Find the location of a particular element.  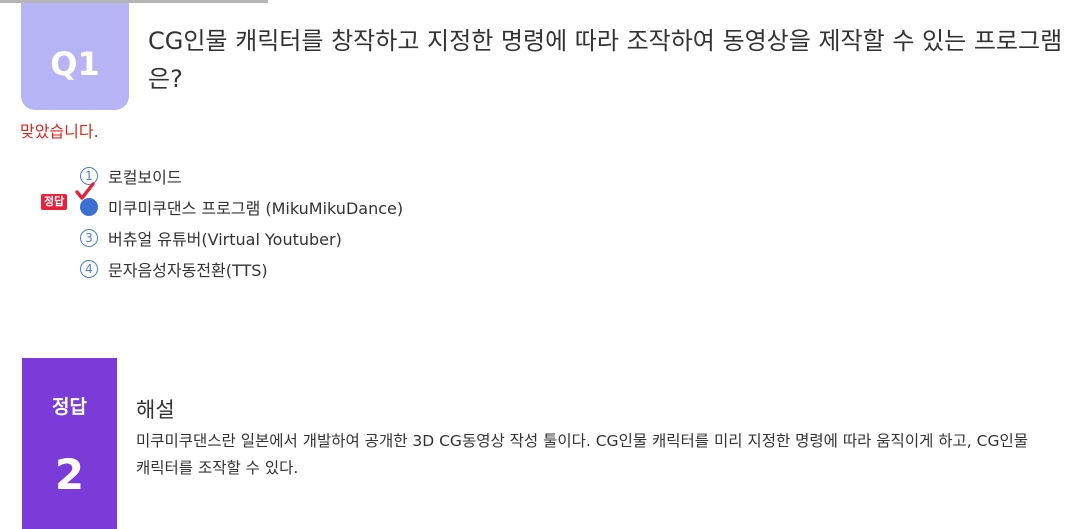

correct-answer-mark: 정답 is located at coordinates (54, 202).